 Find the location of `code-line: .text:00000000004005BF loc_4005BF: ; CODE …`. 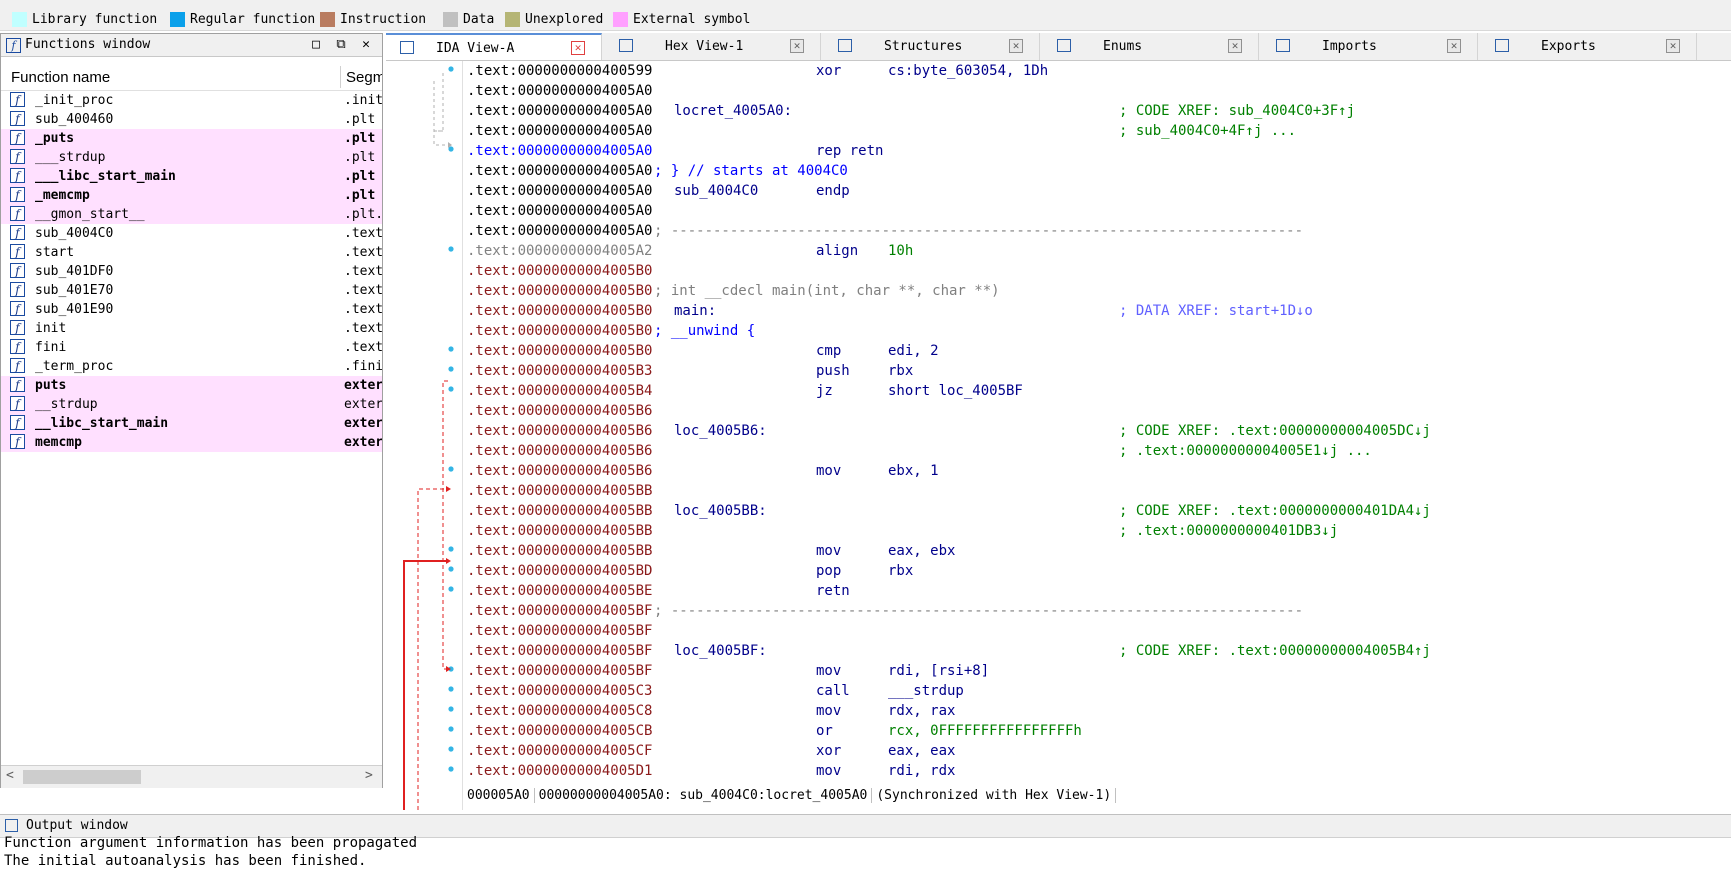

code-line: .text:00000000004005BF loc_4005BF: ; CODE … is located at coordinates (1099, 651).